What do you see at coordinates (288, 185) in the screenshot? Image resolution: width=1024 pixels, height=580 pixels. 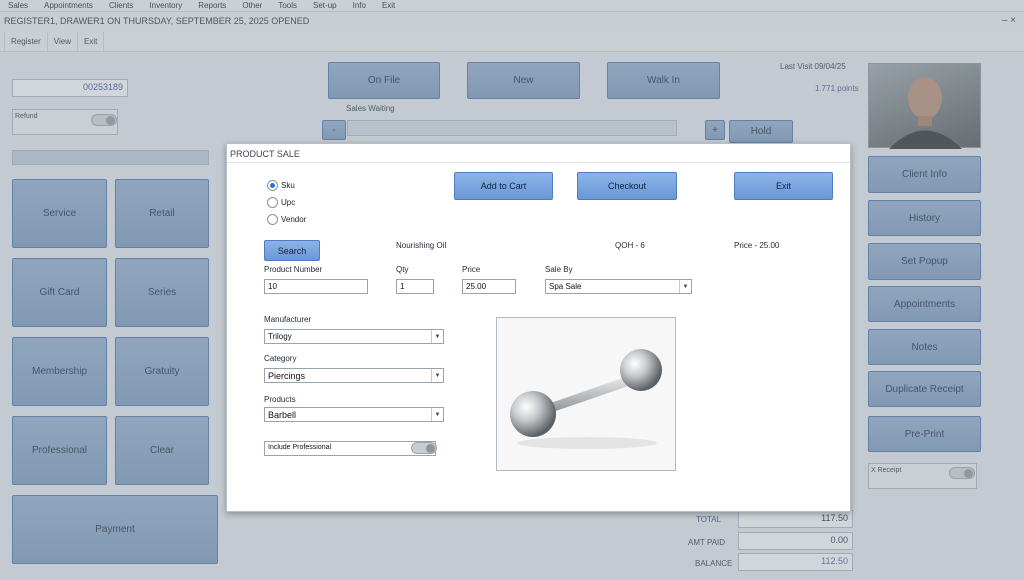 I see `radio-sku-label: Sku` at bounding box center [288, 185].